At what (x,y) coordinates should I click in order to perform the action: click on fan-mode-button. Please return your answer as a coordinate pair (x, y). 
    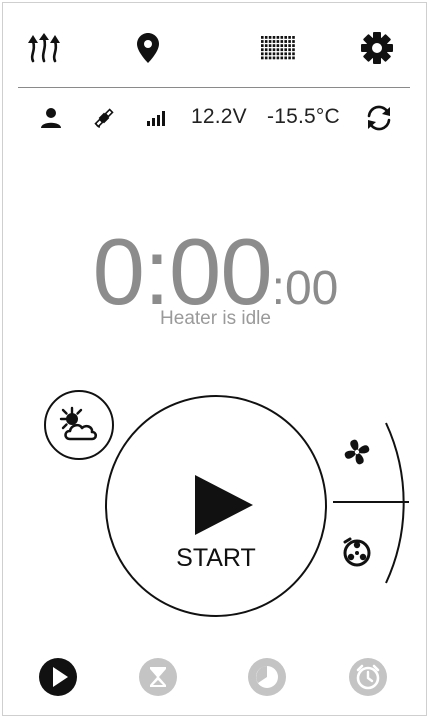
    Looking at the image, I should click on (357, 452).